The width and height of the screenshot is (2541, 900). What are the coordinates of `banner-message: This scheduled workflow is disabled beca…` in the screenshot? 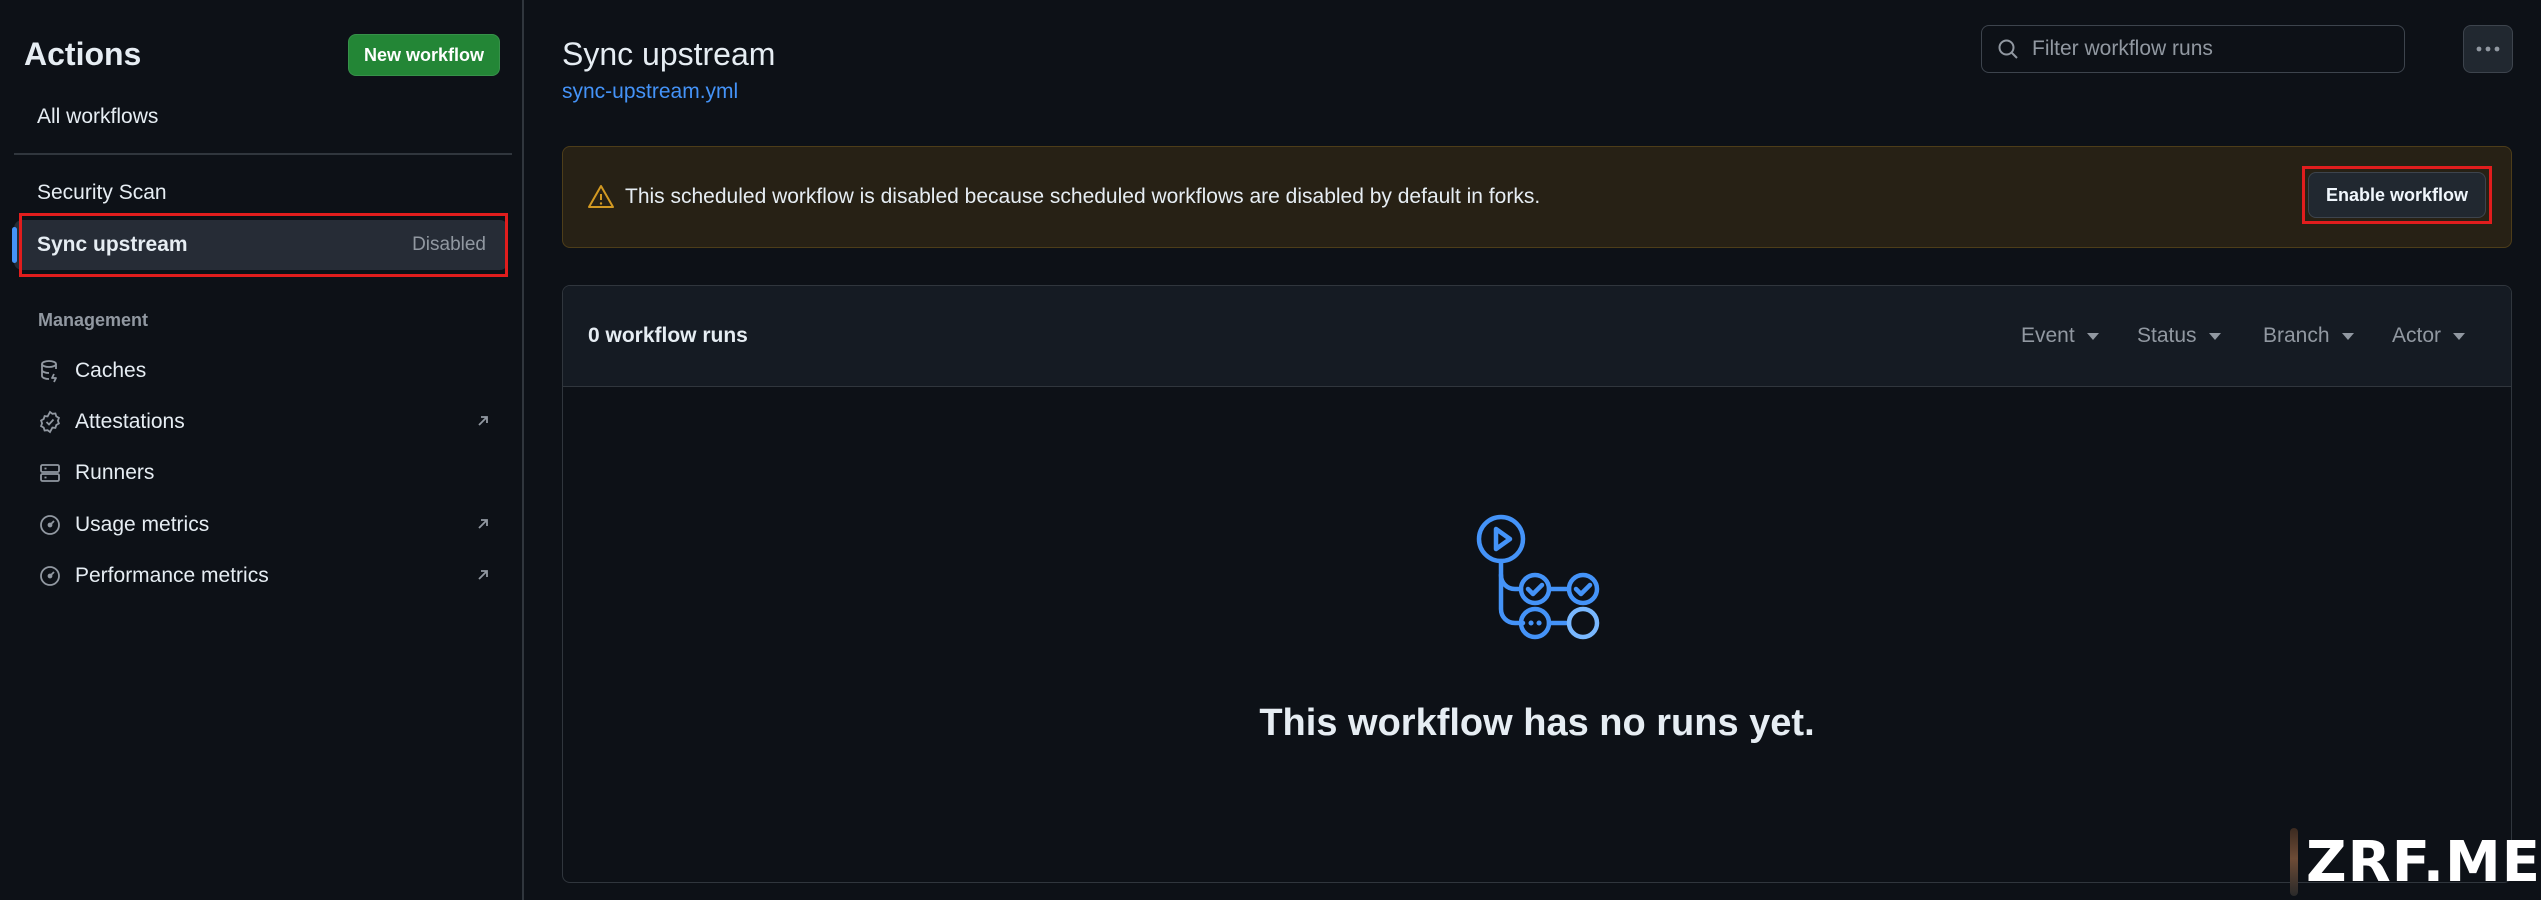 It's located at (1083, 196).